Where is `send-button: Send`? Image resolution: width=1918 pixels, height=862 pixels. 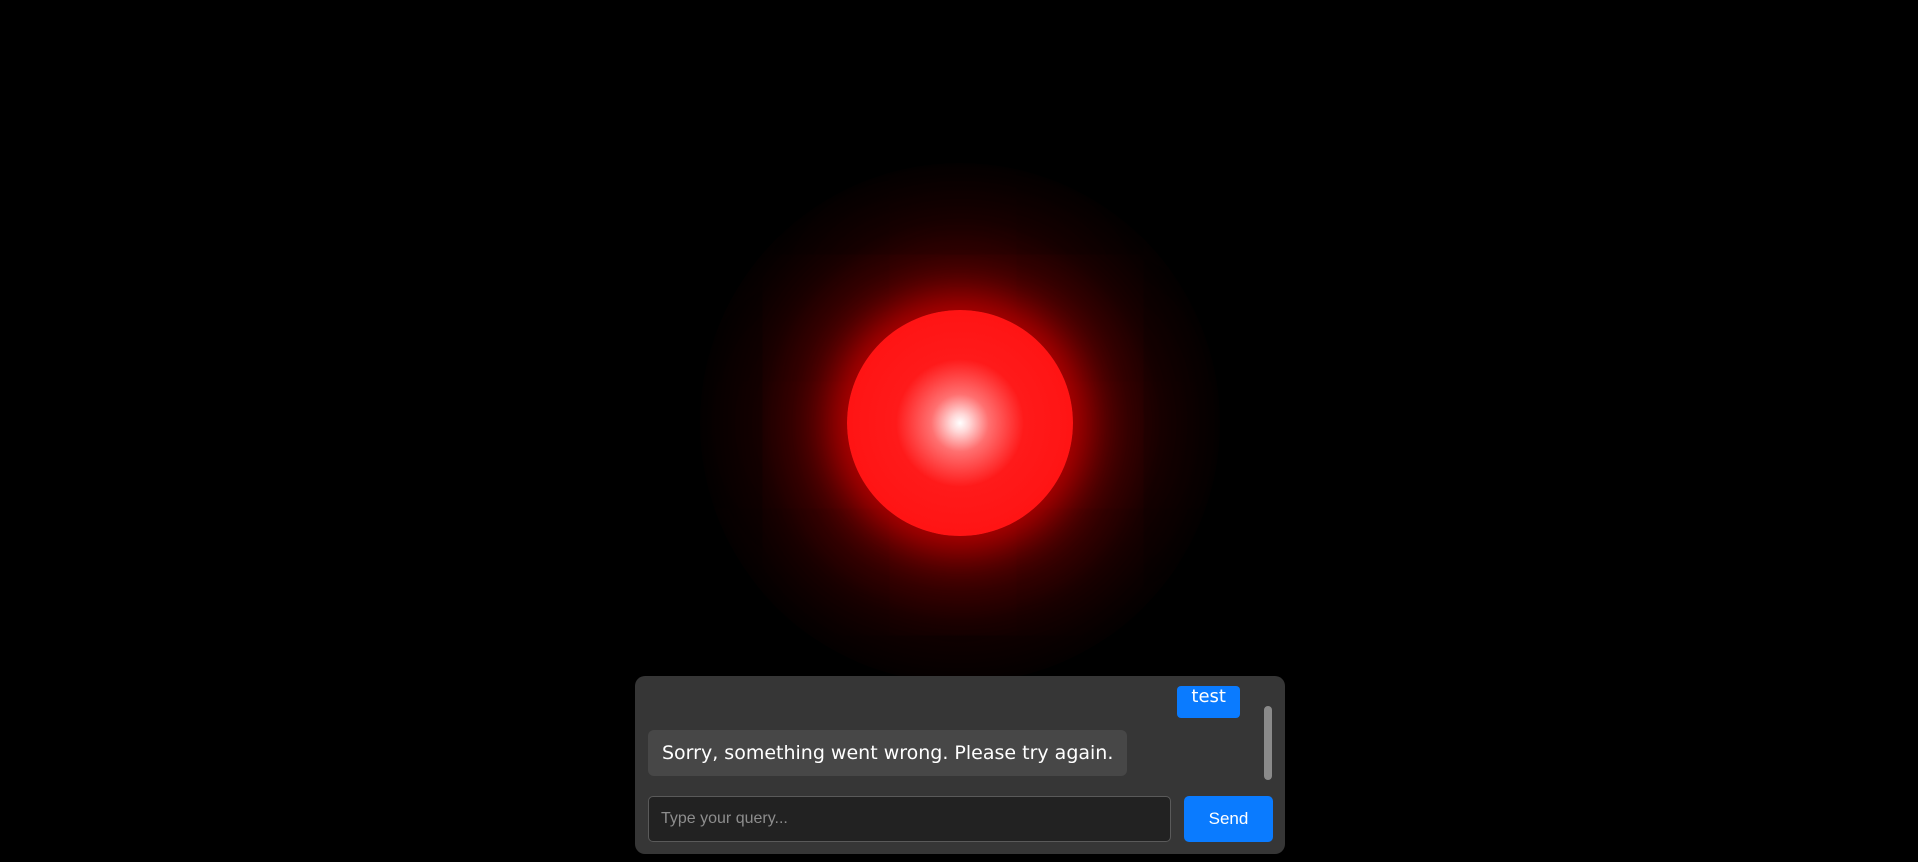 send-button: Send is located at coordinates (1228, 819).